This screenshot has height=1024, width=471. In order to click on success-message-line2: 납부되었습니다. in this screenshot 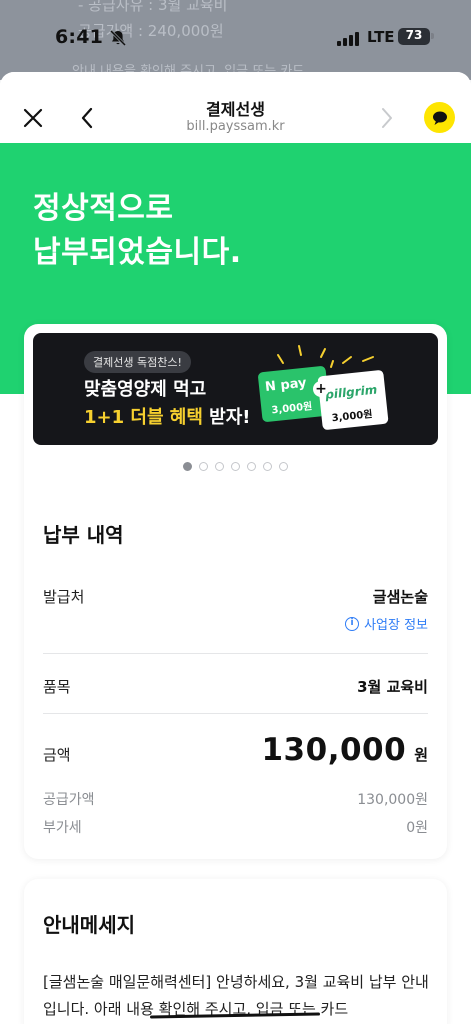, I will do `click(137, 252)`.